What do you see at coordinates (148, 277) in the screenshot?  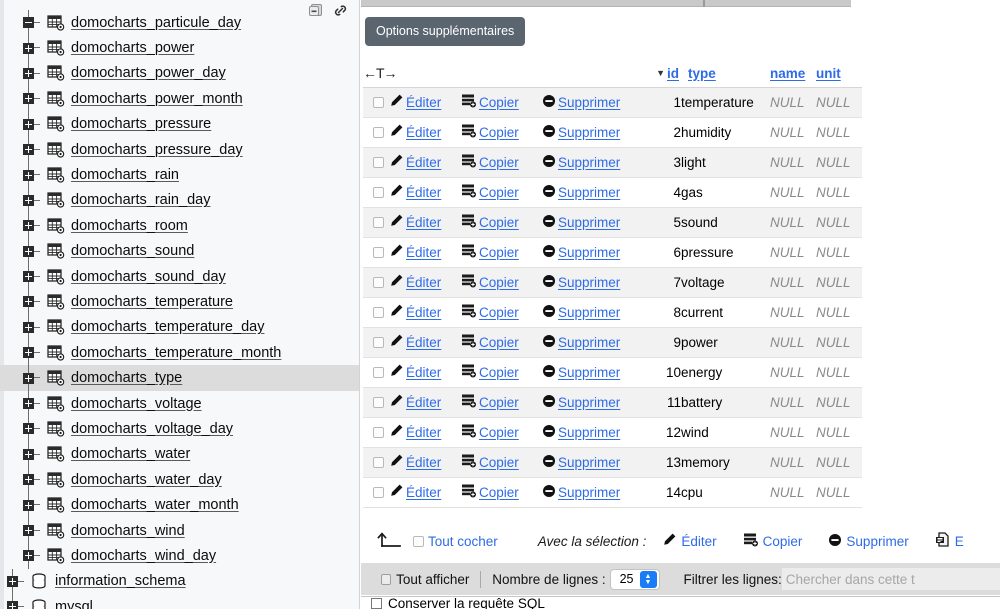 I see `tree-item-label: domocharts_sound_day` at bounding box center [148, 277].